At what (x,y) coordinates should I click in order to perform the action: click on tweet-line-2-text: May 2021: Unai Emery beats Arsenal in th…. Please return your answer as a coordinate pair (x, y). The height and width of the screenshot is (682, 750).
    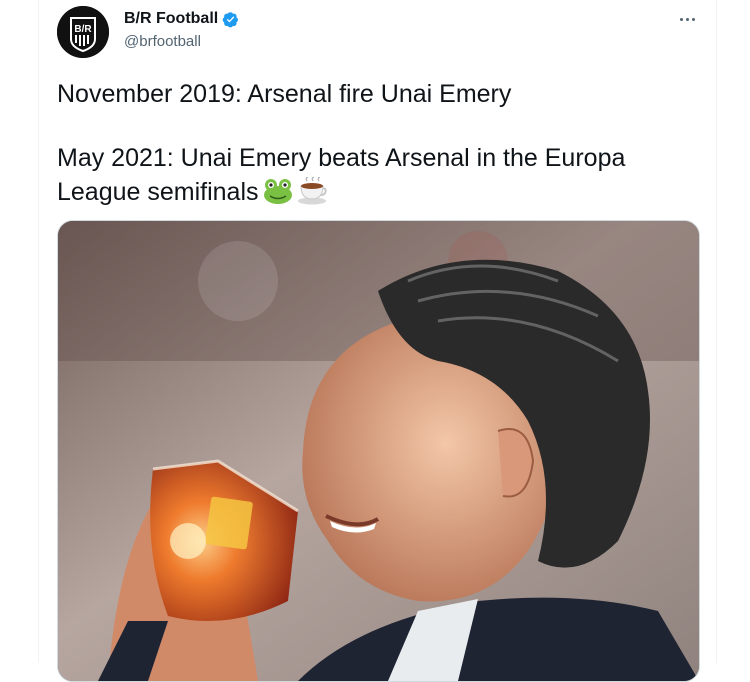
    Looking at the image, I should click on (341, 175).